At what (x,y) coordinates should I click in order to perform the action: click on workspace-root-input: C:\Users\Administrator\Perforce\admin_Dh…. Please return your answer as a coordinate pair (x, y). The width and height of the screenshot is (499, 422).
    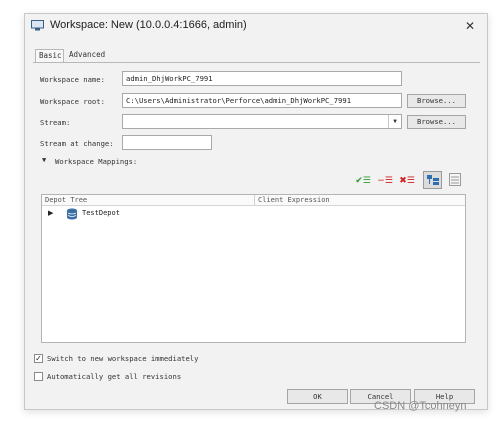
    Looking at the image, I should click on (262, 100).